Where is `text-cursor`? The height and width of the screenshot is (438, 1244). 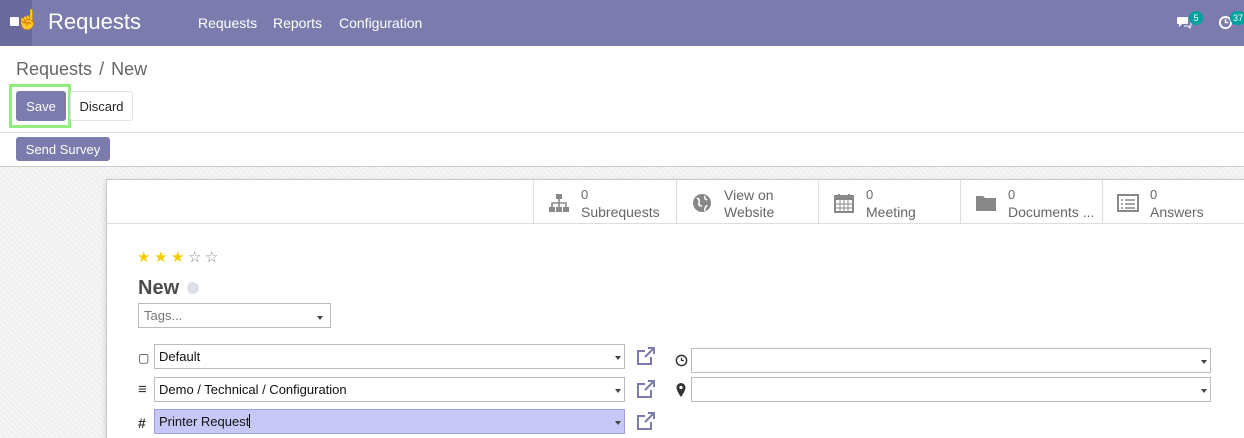
text-cursor is located at coordinates (250, 421).